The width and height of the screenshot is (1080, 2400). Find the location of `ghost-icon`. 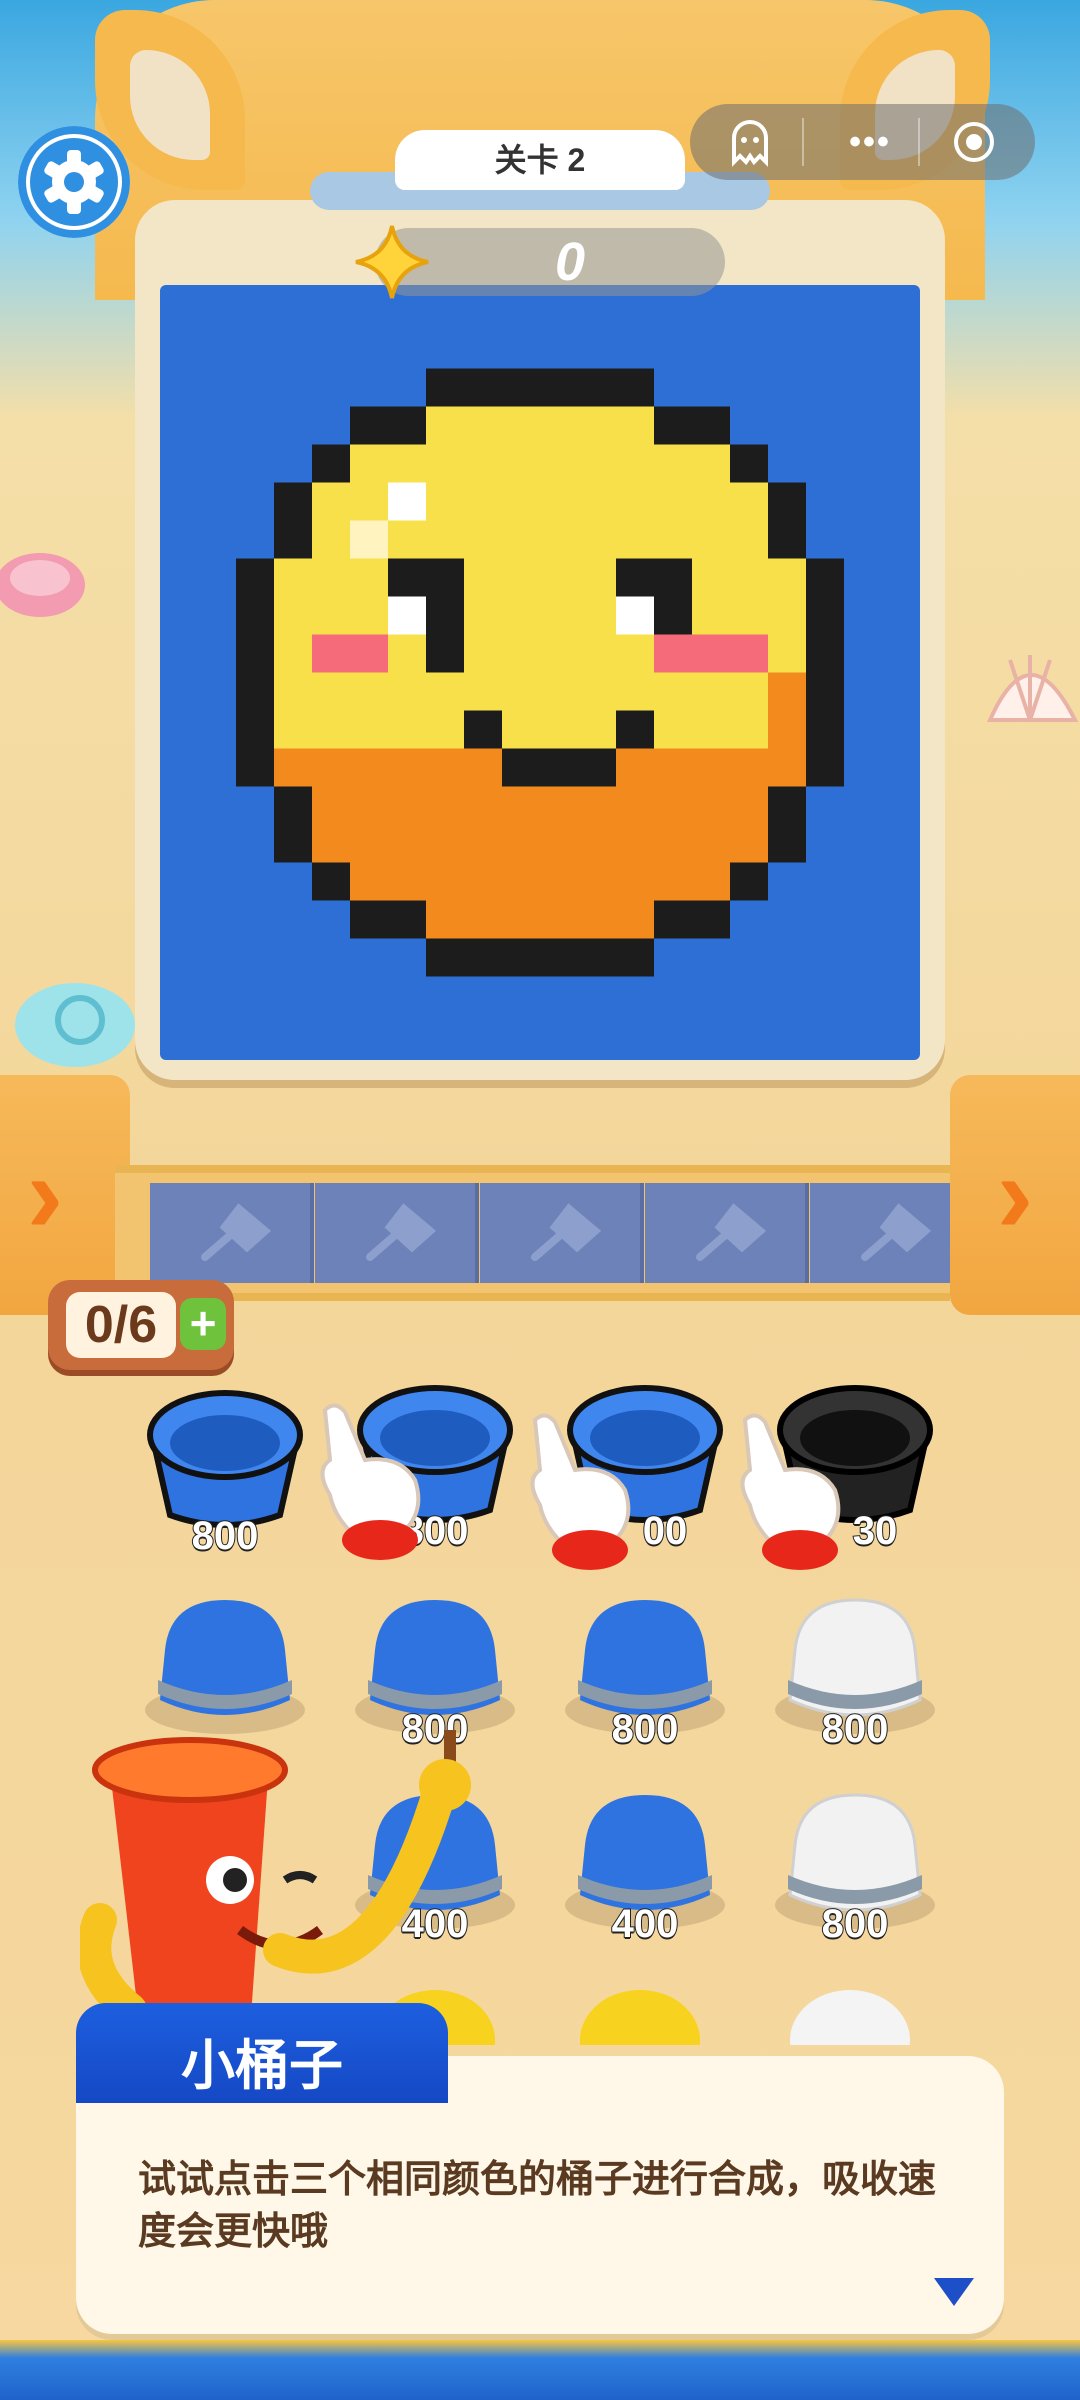

ghost-icon is located at coordinates (750, 142).